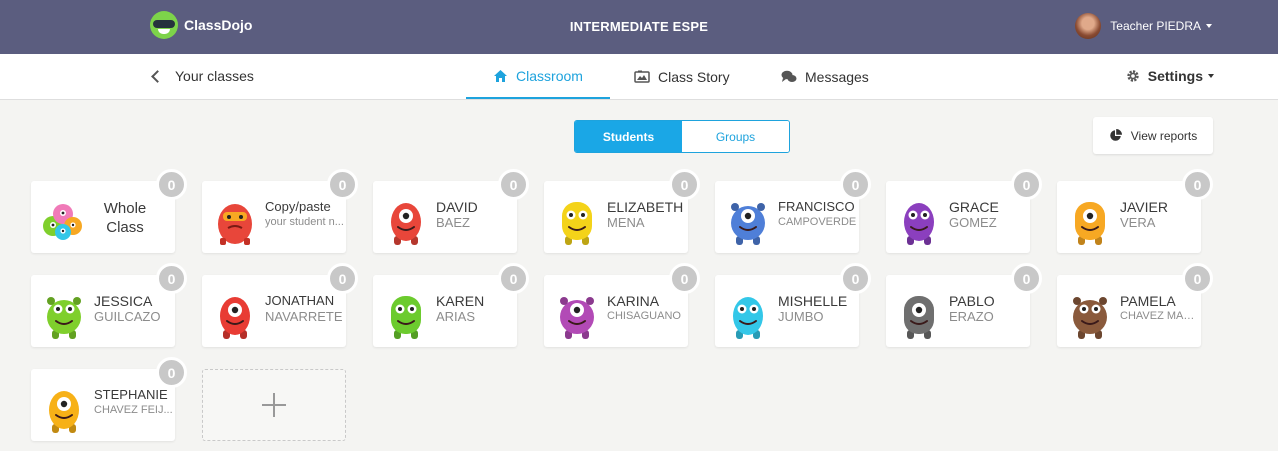 Image resolution: width=1278 pixels, height=451 pixels. What do you see at coordinates (817, 222) in the screenshot?
I see `student-last-name: CAMPOVERDE` at bounding box center [817, 222].